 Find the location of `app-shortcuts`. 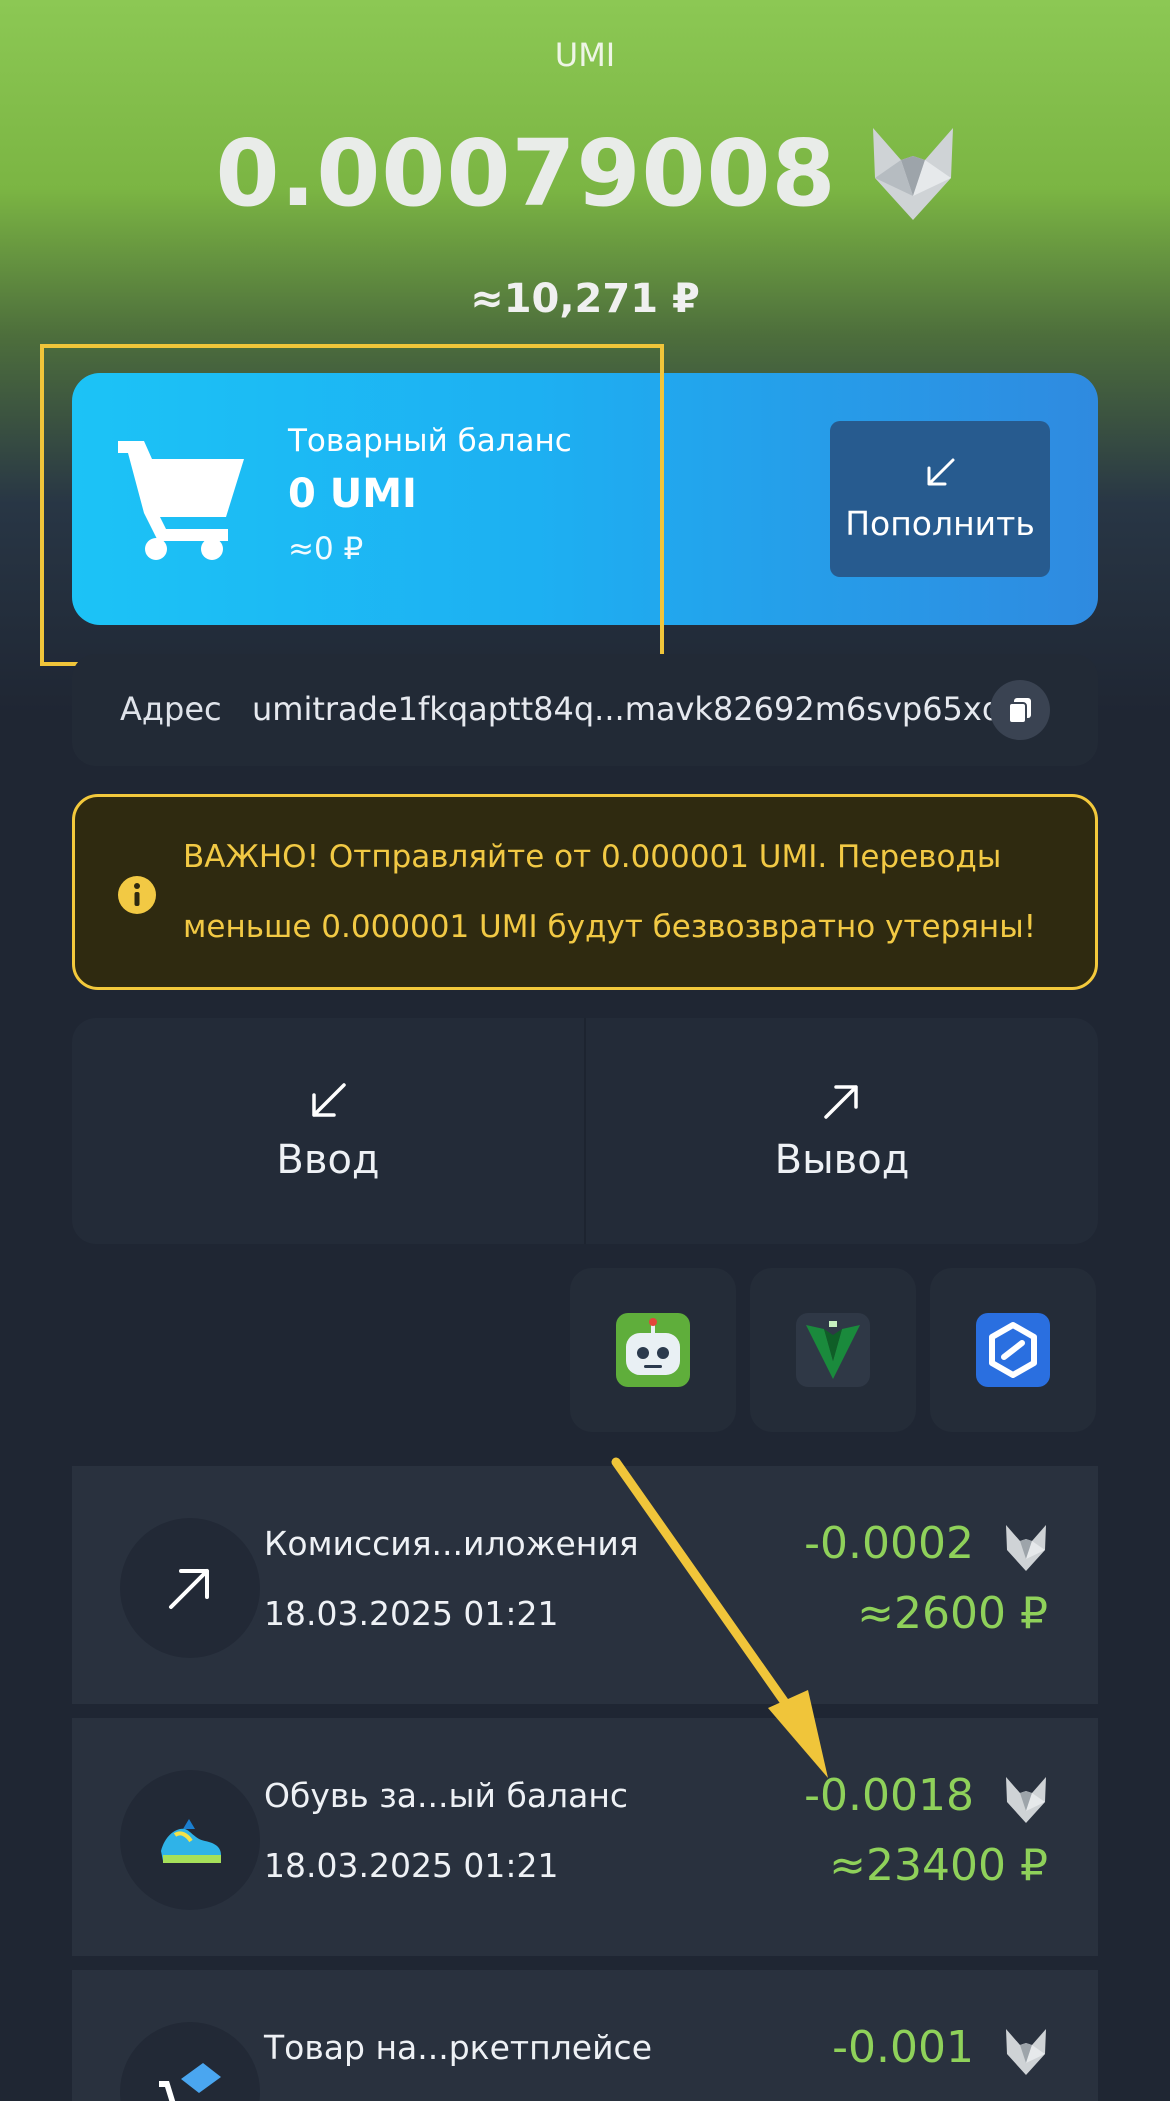

app-shortcuts is located at coordinates (833, 1350).